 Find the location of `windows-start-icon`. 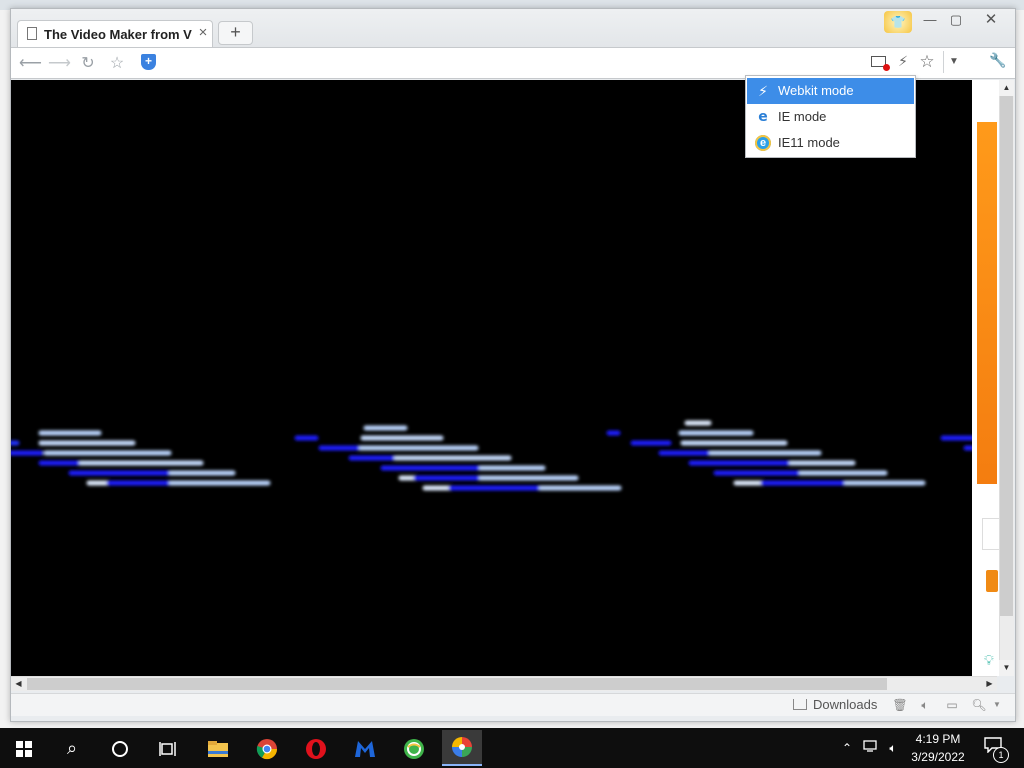

windows-start-icon is located at coordinates (24, 748).